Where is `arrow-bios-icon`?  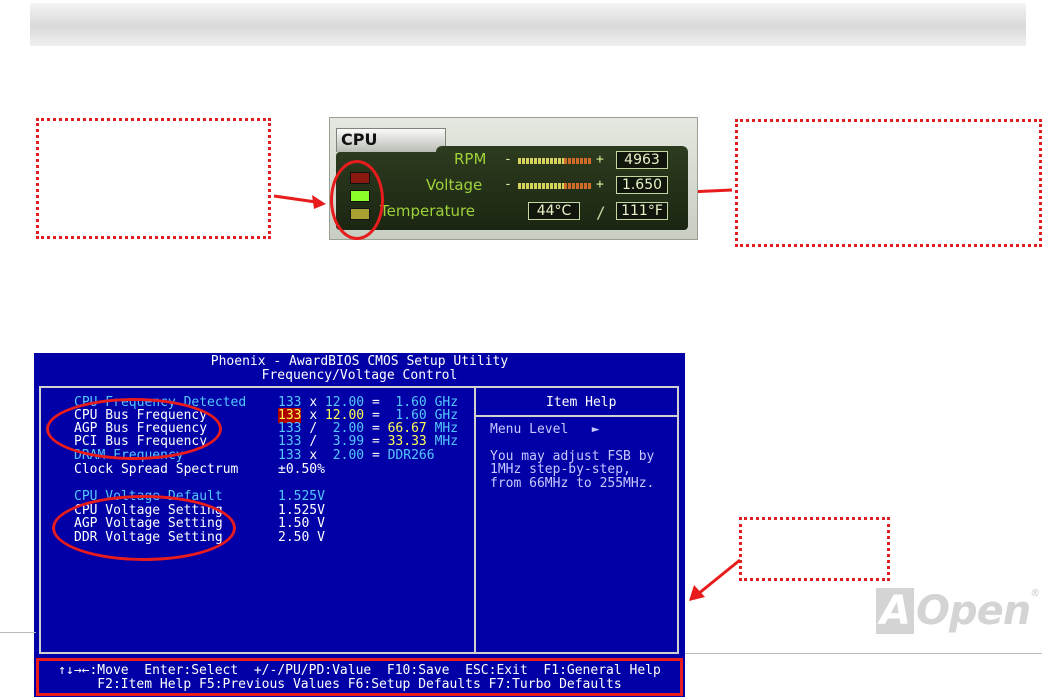 arrow-bios-icon is located at coordinates (715, 579).